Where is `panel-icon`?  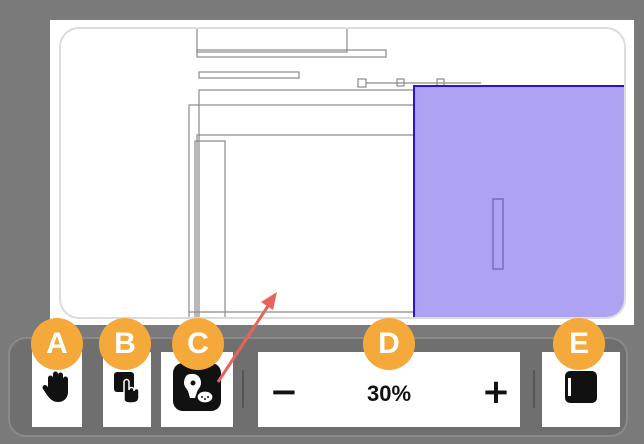 panel-icon is located at coordinates (581, 389).